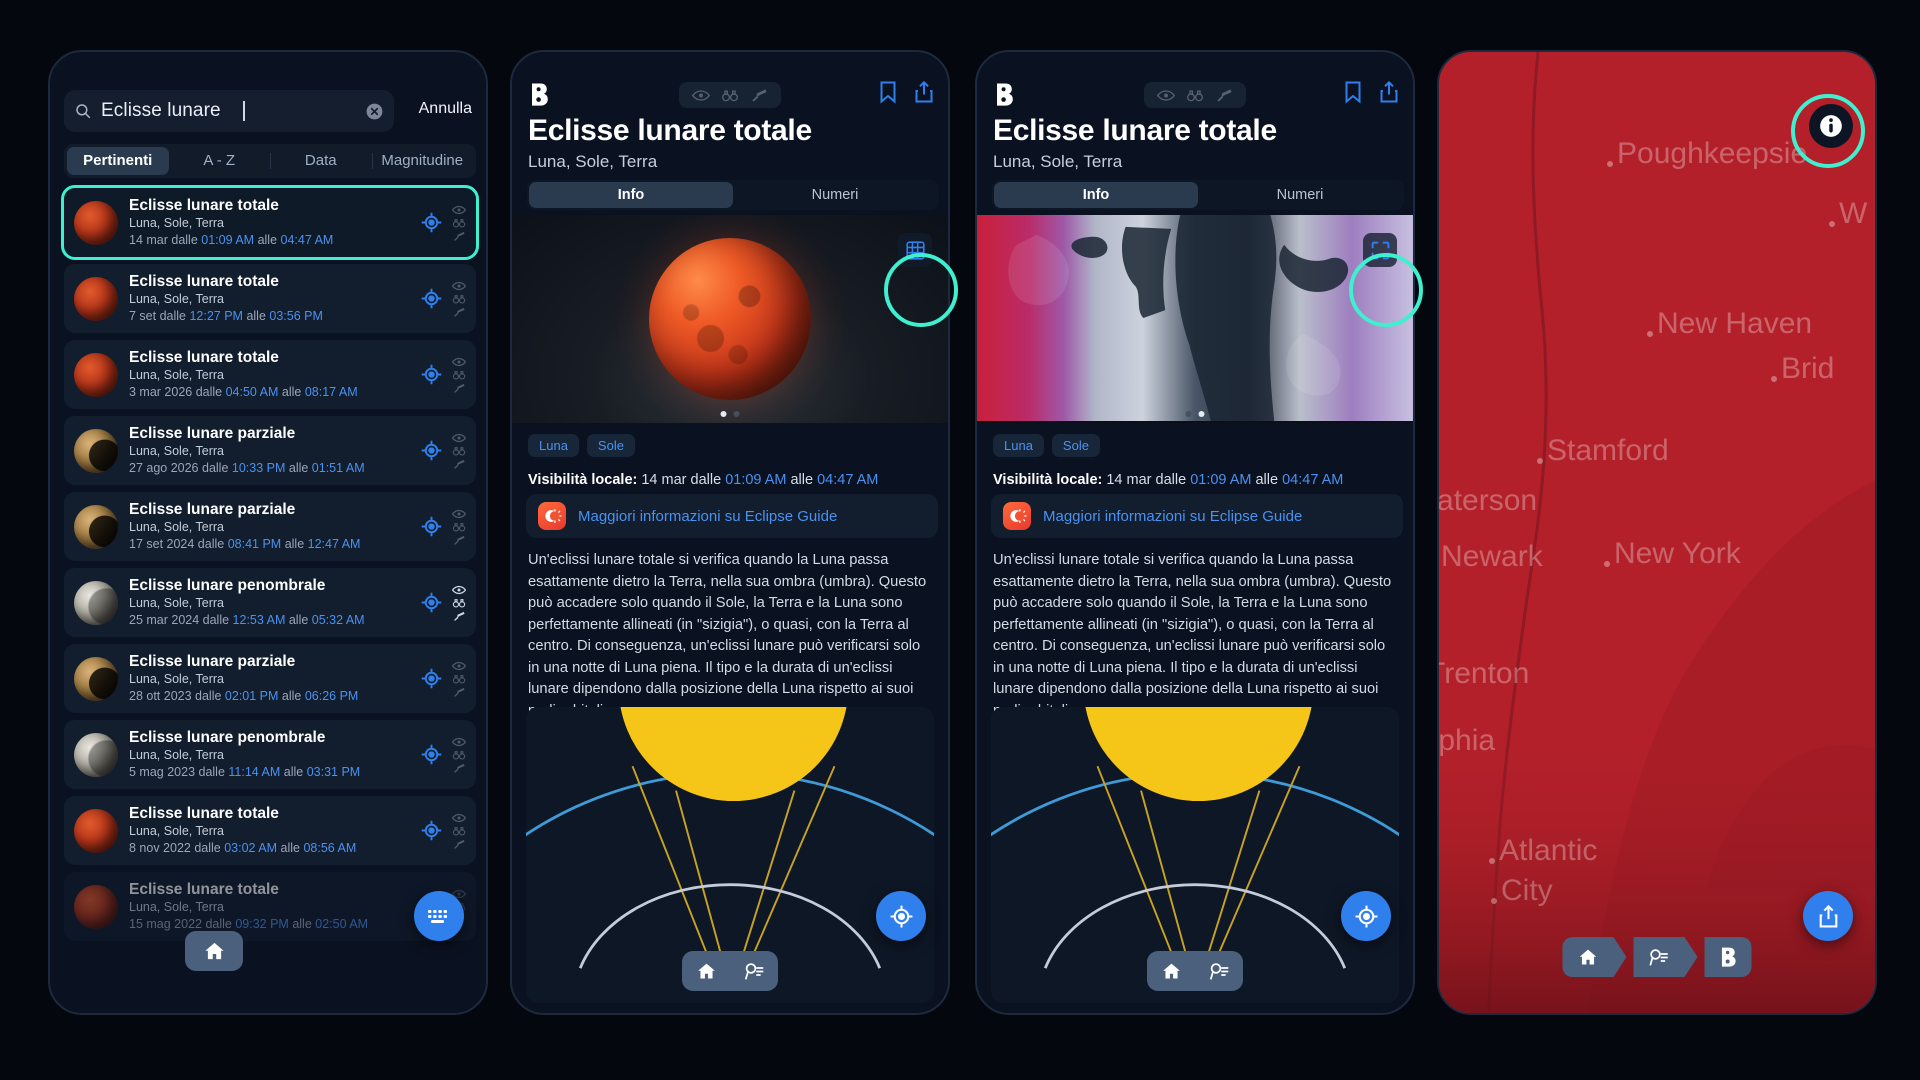 The height and width of the screenshot is (1080, 1920). I want to click on map-share-fab, so click(1828, 916).